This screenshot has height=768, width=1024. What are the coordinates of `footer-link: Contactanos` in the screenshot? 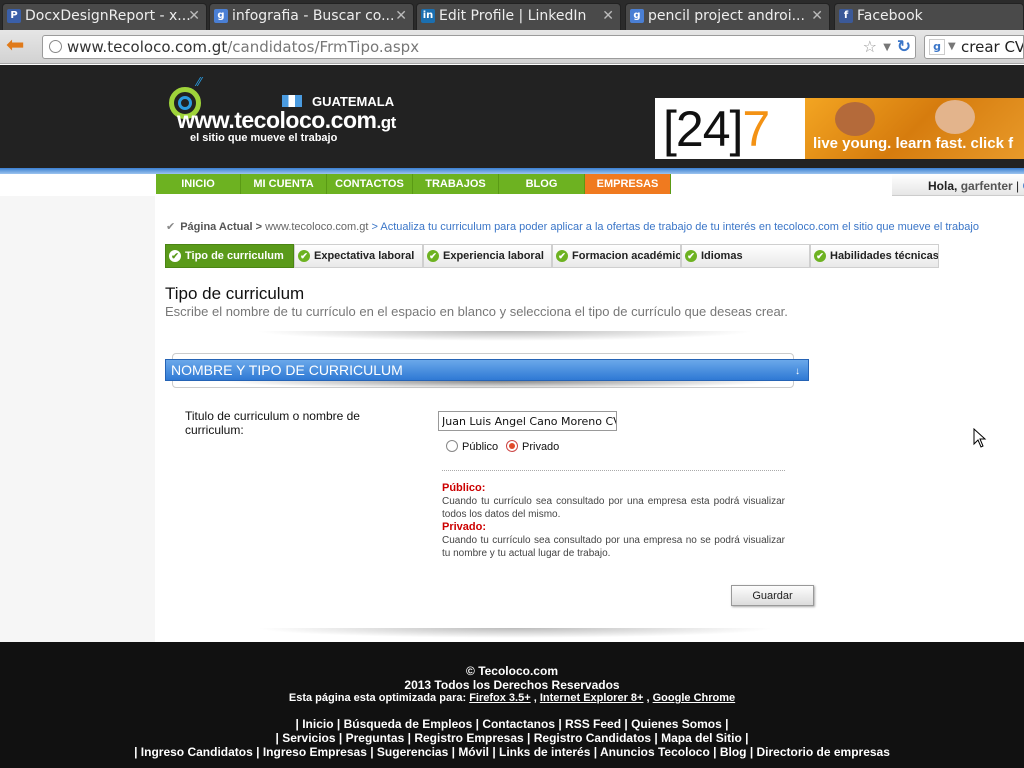 It's located at (518, 724).